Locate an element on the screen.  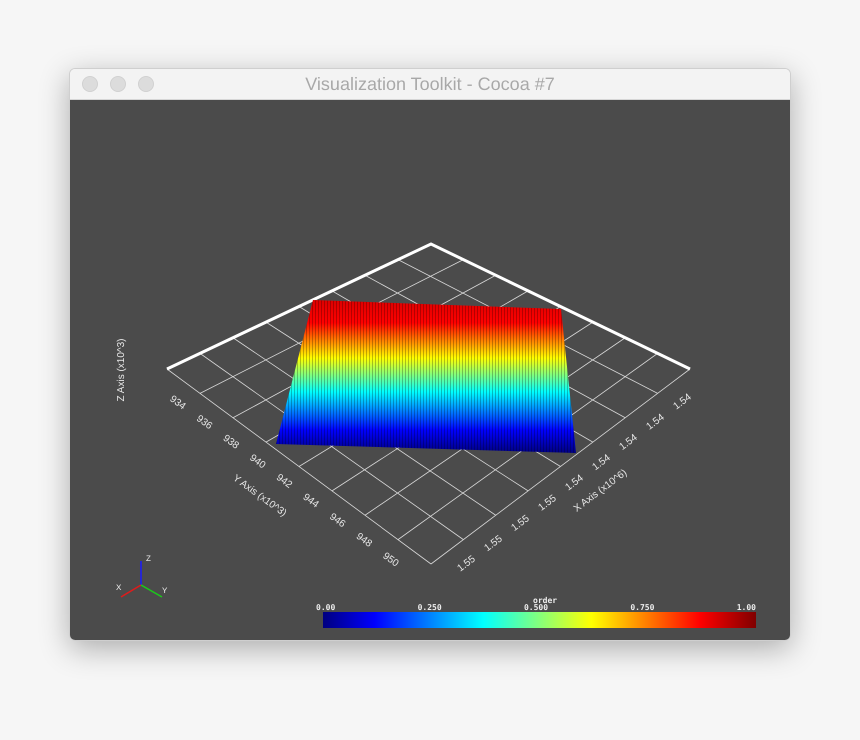
window-title: Visualization Toolkit - Cocoa #7 is located at coordinates (430, 84).